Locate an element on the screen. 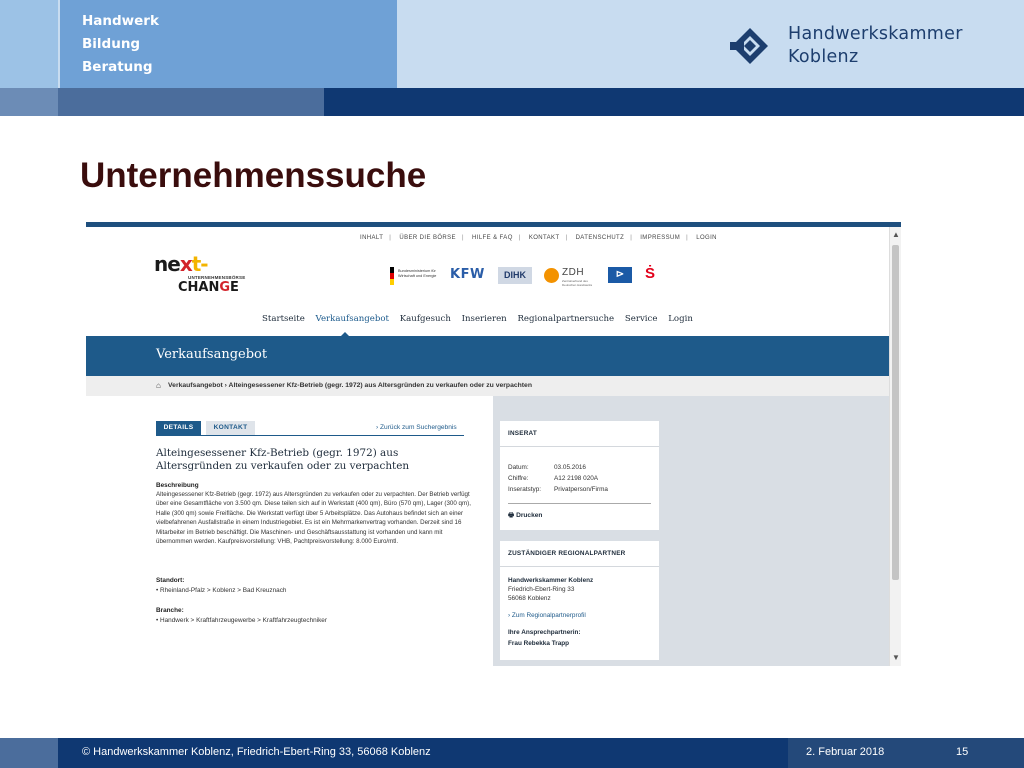 Image resolution: width=1024 pixels, height=768 pixels. print-label: Drucken is located at coordinates (529, 515).